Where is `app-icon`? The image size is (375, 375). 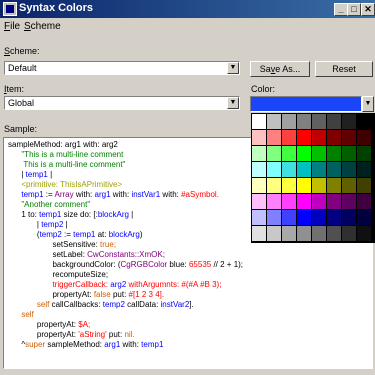
app-icon is located at coordinates (10, 9).